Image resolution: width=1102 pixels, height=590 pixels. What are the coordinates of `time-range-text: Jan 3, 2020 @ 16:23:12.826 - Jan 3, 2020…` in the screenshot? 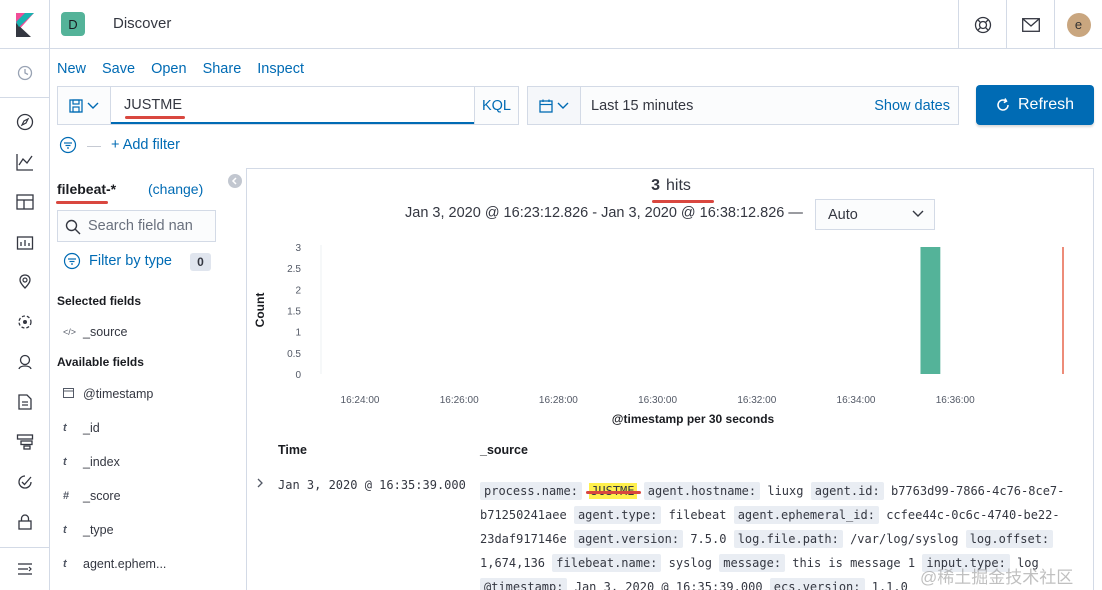 It's located at (604, 213).